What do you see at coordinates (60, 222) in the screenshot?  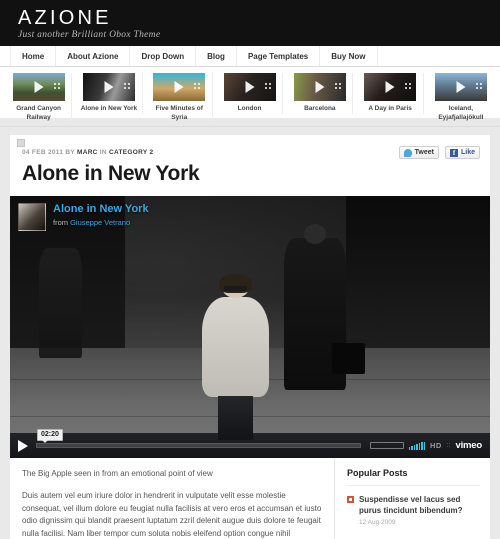 I see `video-from-label: from` at bounding box center [60, 222].